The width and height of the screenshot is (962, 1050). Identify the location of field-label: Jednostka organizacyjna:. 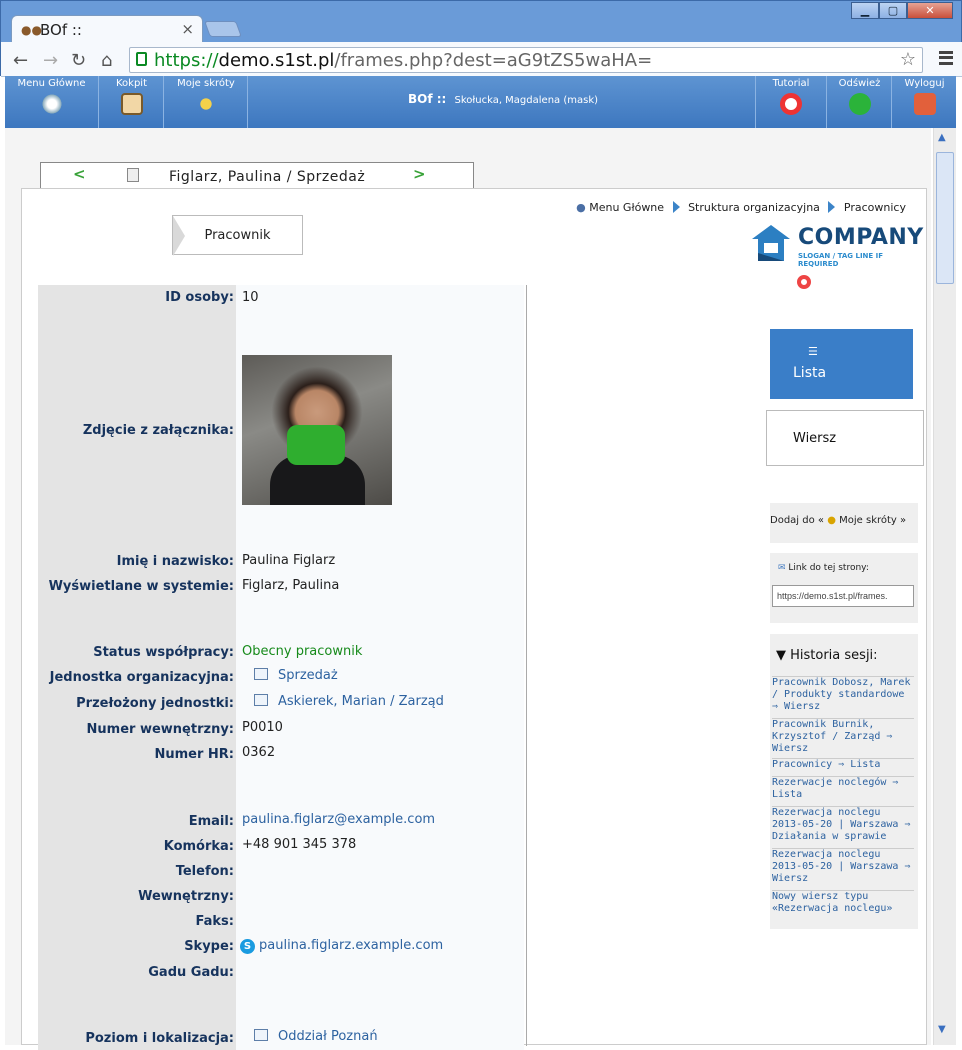
(137, 678).